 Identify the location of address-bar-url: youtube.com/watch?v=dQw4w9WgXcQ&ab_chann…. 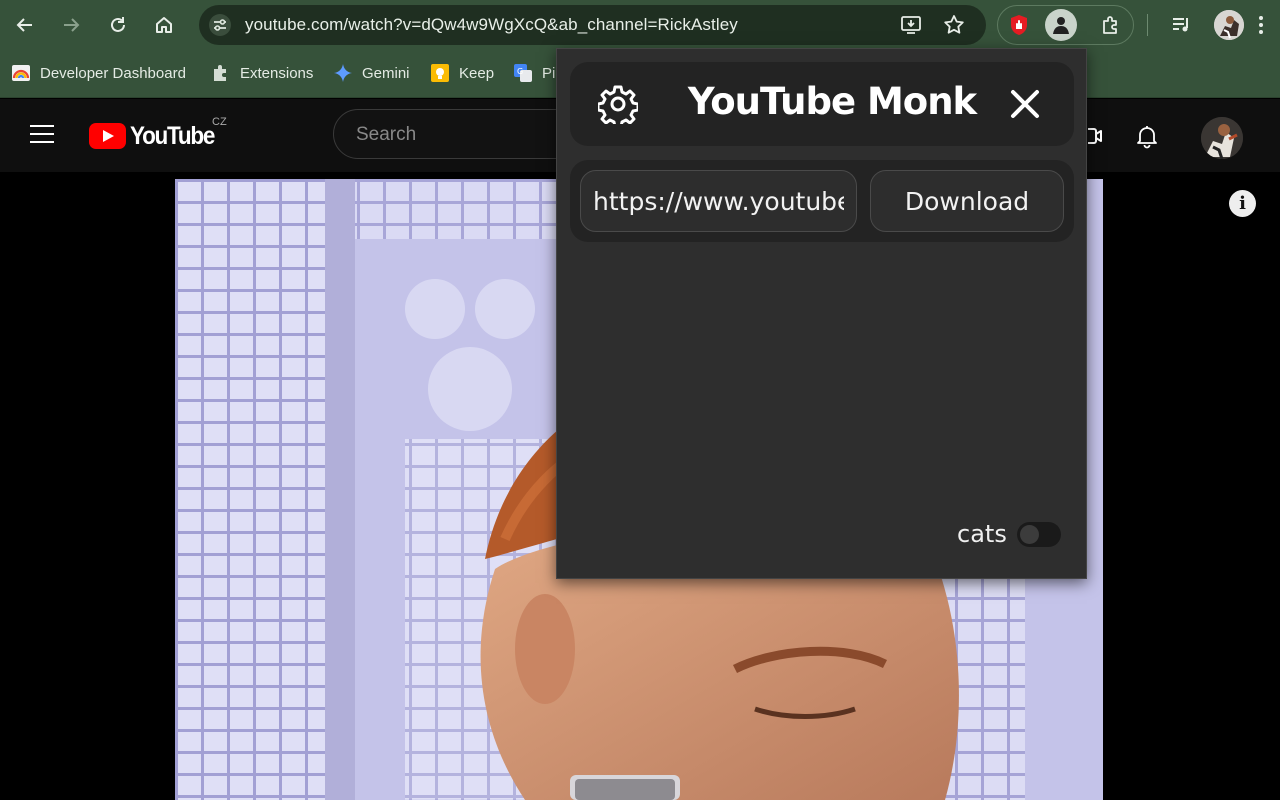
(491, 25).